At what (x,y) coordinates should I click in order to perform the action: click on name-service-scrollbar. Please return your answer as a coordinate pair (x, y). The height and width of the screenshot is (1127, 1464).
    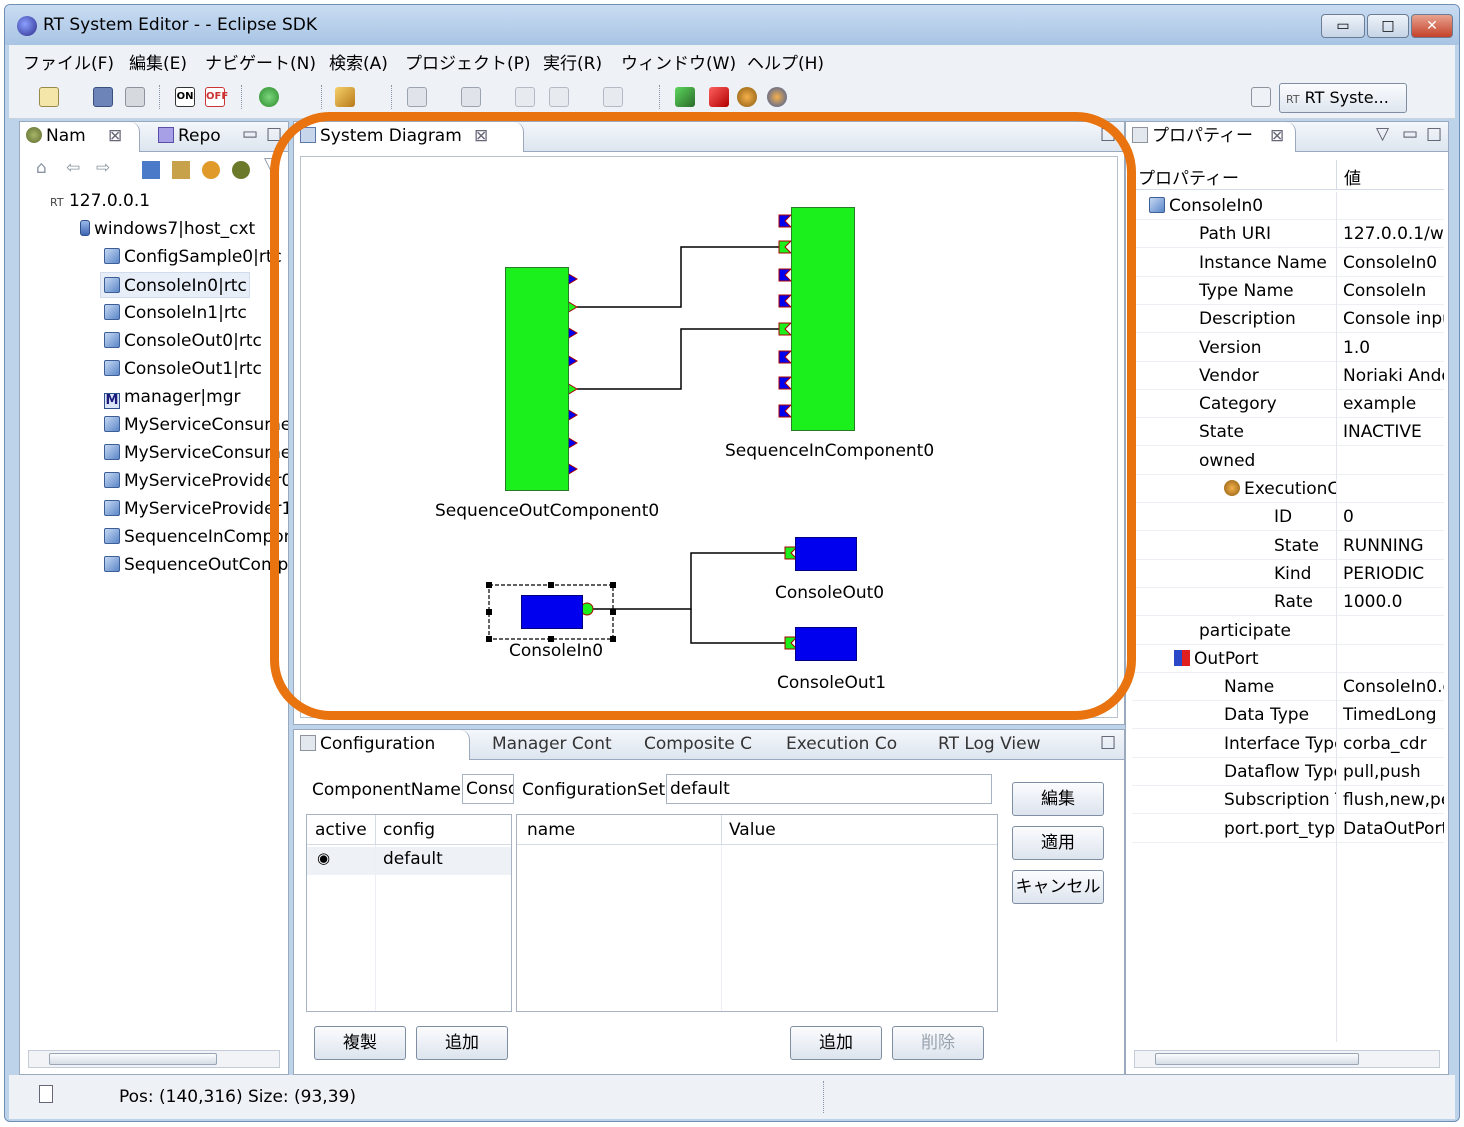
    Looking at the image, I should click on (154, 1059).